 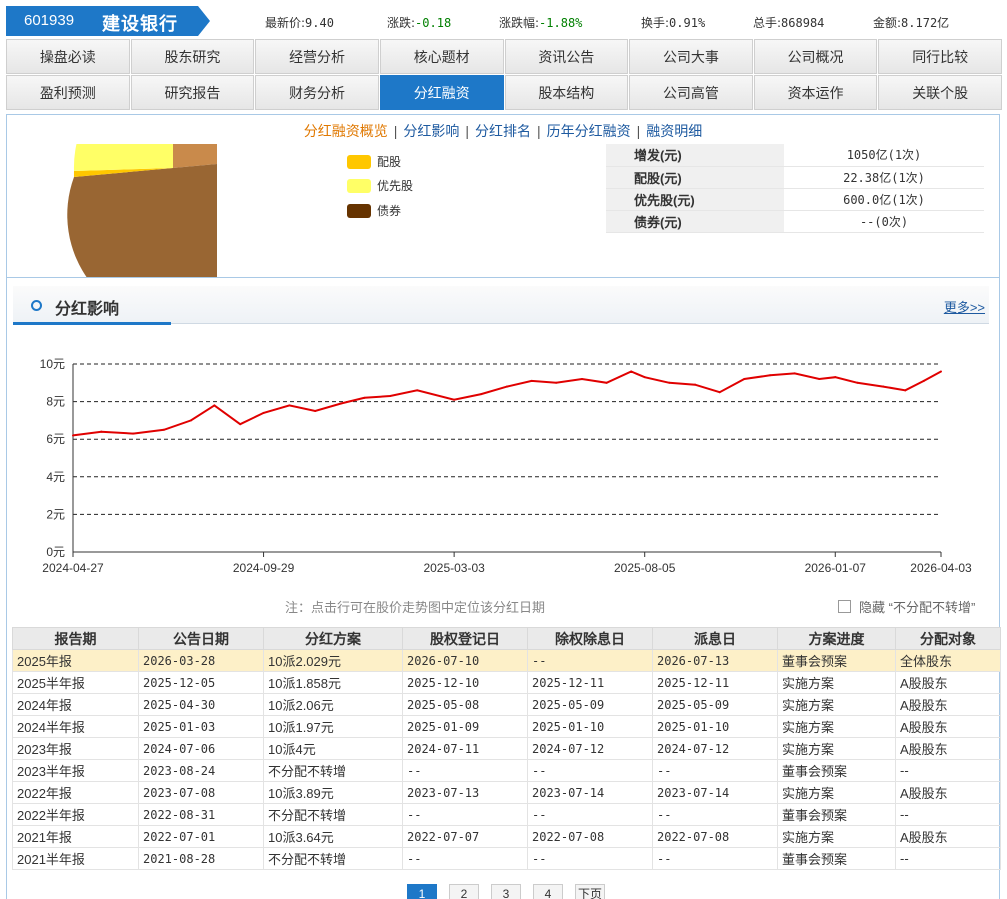 I want to click on page-button: 2, so click(x=464, y=891).